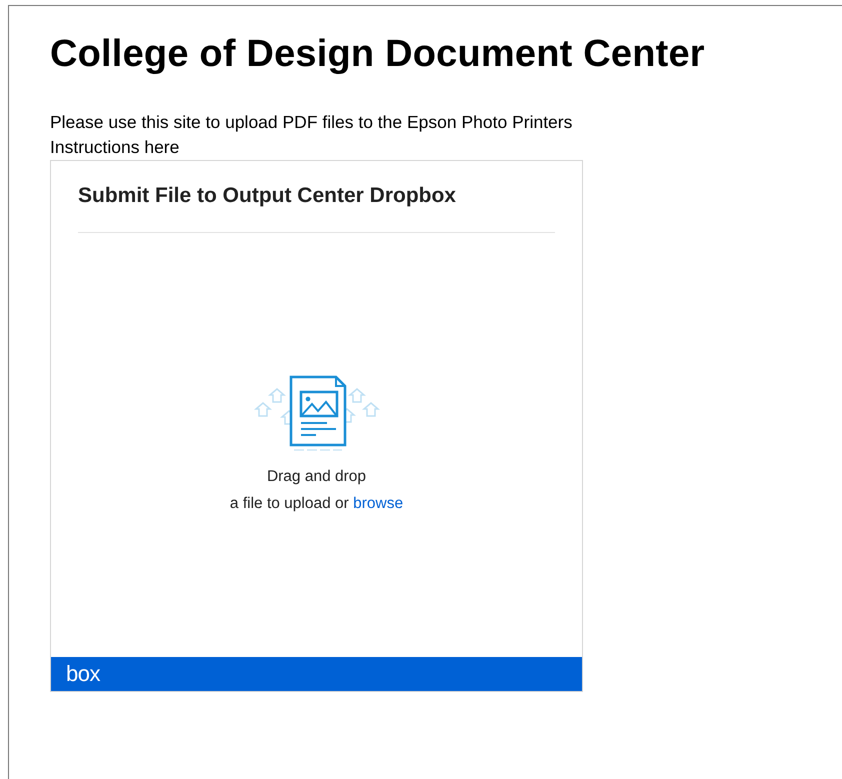 The width and height of the screenshot is (842, 779). I want to click on footer-logo: box, so click(83, 674).